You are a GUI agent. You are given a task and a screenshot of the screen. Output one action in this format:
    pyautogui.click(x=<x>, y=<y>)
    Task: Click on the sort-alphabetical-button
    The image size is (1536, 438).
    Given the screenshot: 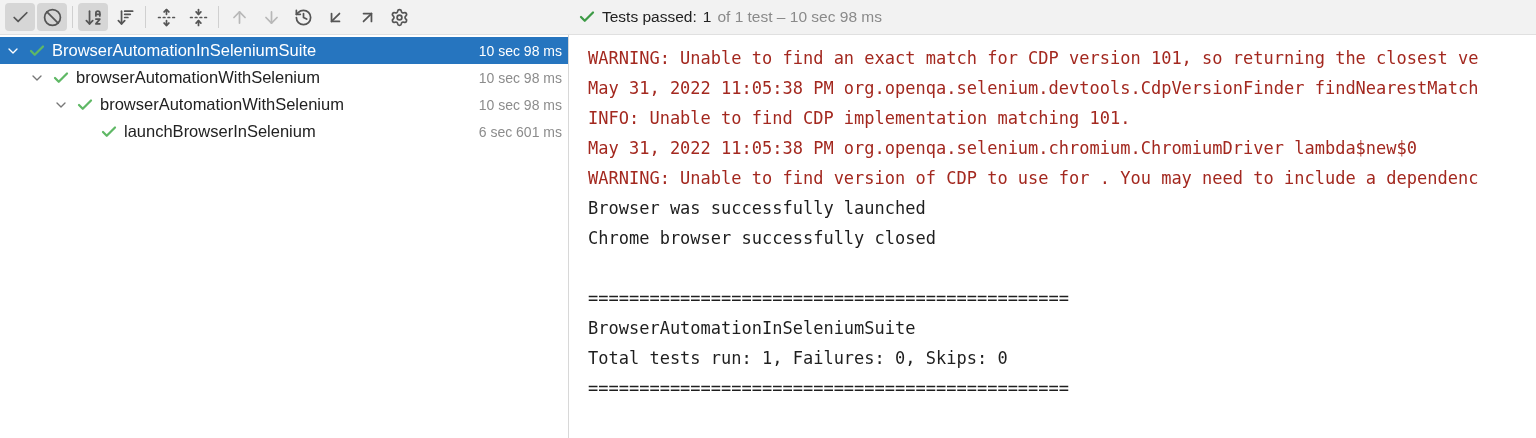 What is the action you would take?
    pyautogui.click(x=93, y=17)
    